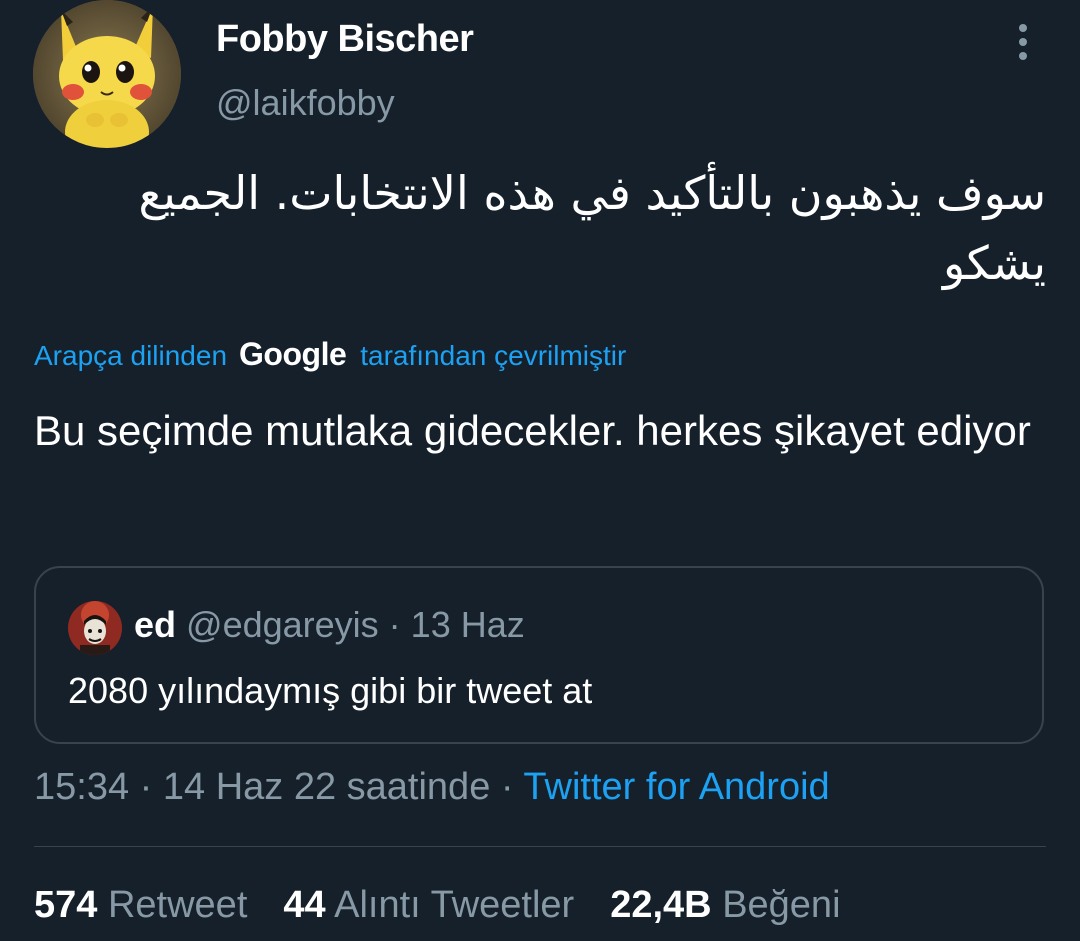 The height and width of the screenshot is (941, 1080). I want to click on quote-text: 2080 yılındaymış gibi bir tweet at, so click(330, 690).